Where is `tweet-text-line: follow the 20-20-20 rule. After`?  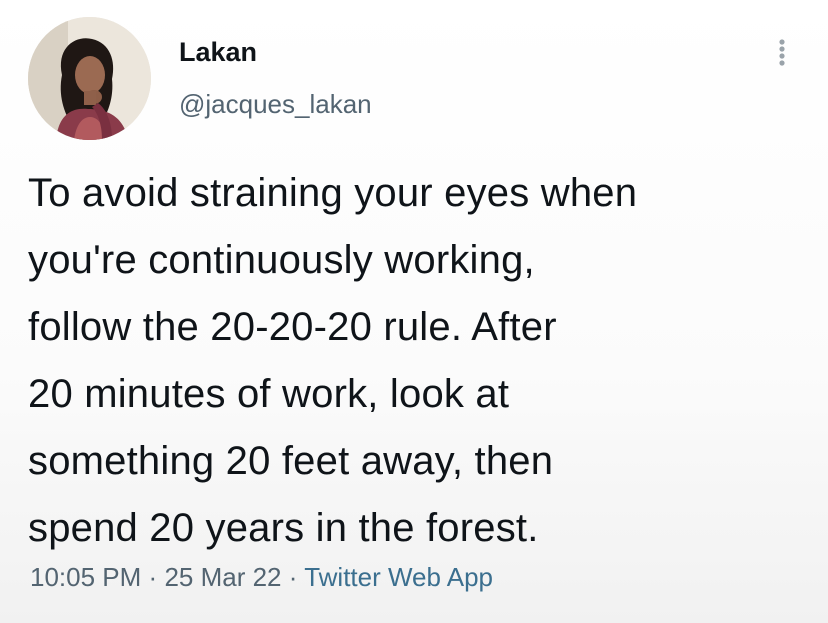 tweet-text-line: follow the 20-20-20 rule. After is located at coordinates (292, 327).